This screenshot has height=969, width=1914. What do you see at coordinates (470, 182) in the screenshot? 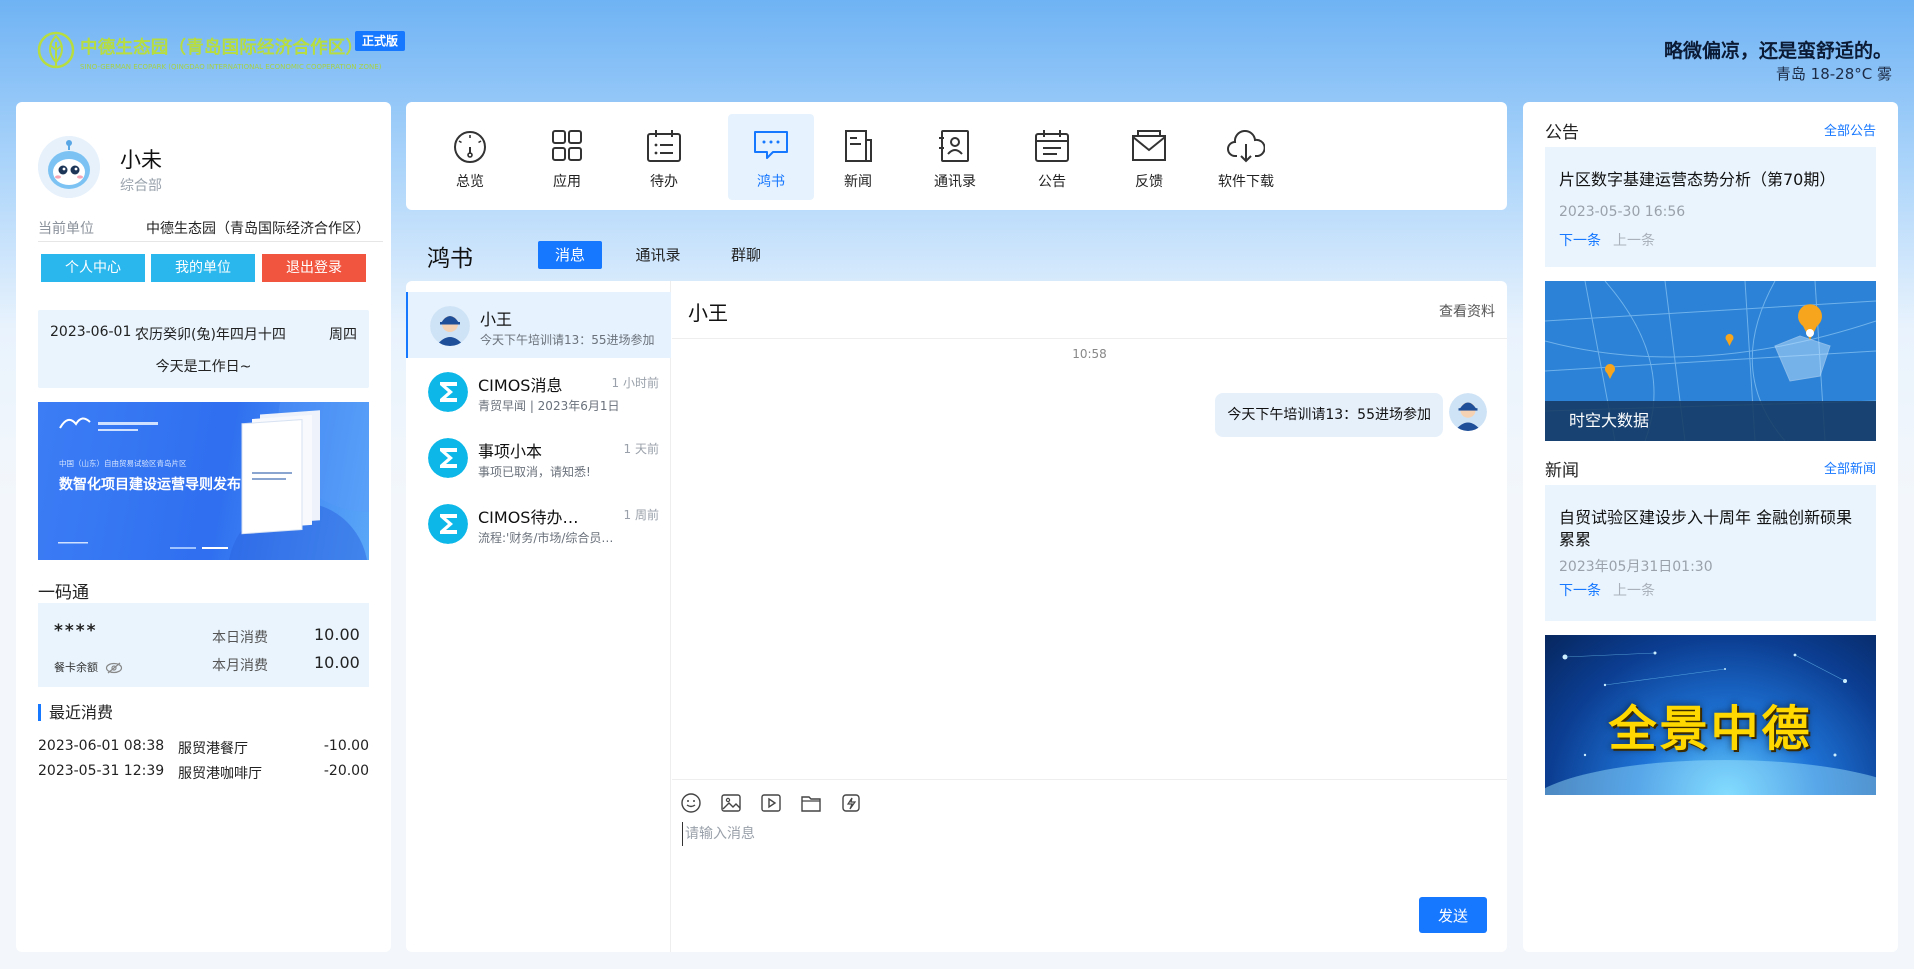
I see `nav-label: 总览` at bounding box center [470, 182].